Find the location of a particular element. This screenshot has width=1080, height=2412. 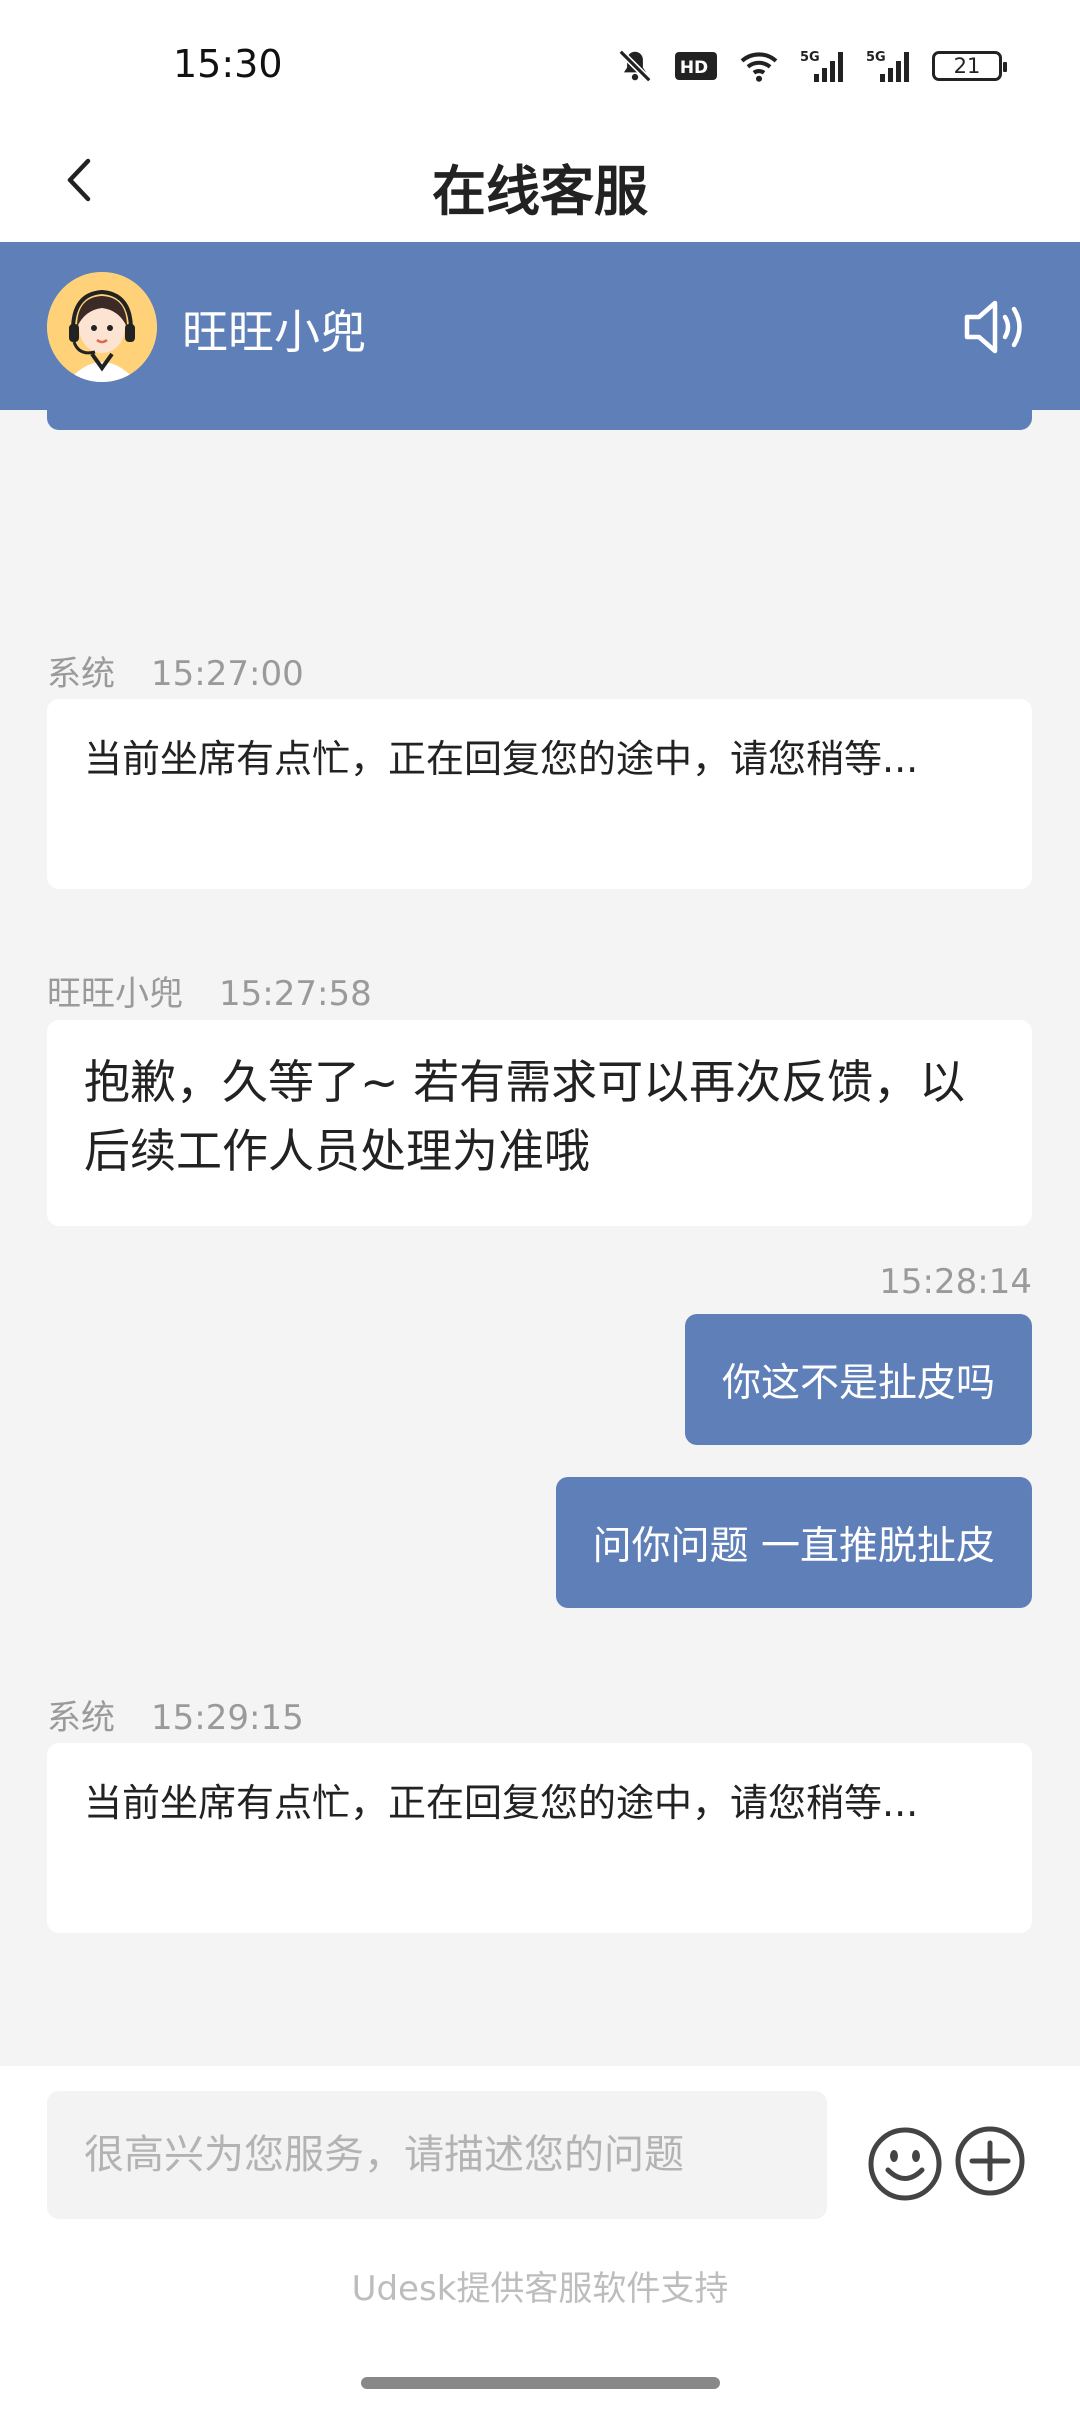

agent-name: 旺旺小兜 is located at coordinates (274, 332).